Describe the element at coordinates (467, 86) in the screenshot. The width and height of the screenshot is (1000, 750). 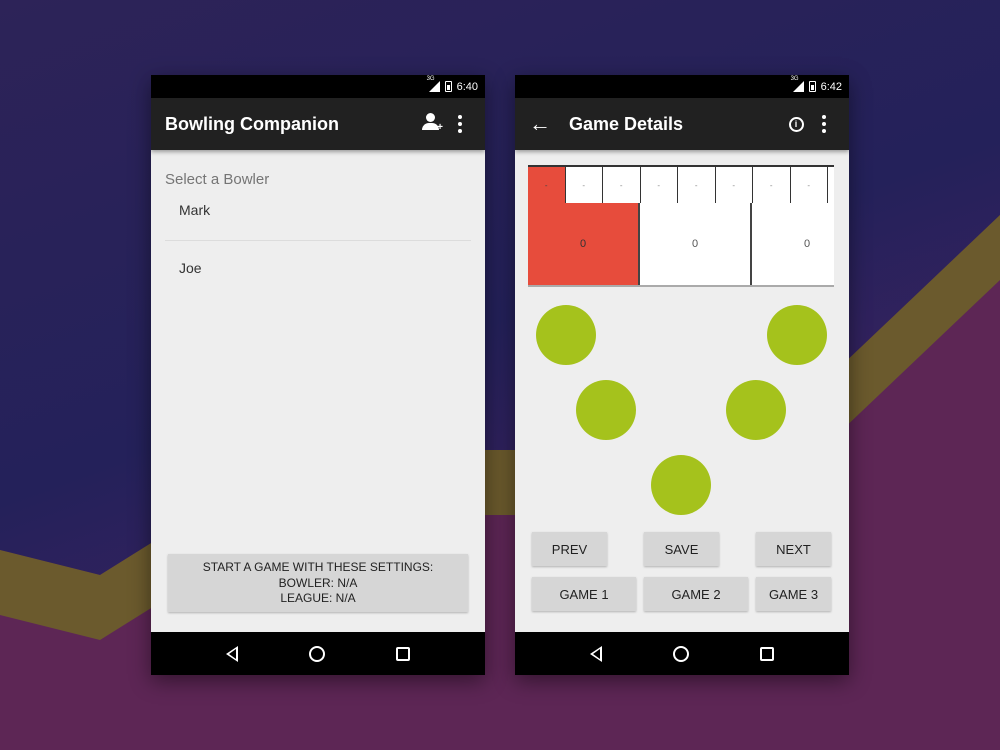
I see `clock: 6:40` at that location.